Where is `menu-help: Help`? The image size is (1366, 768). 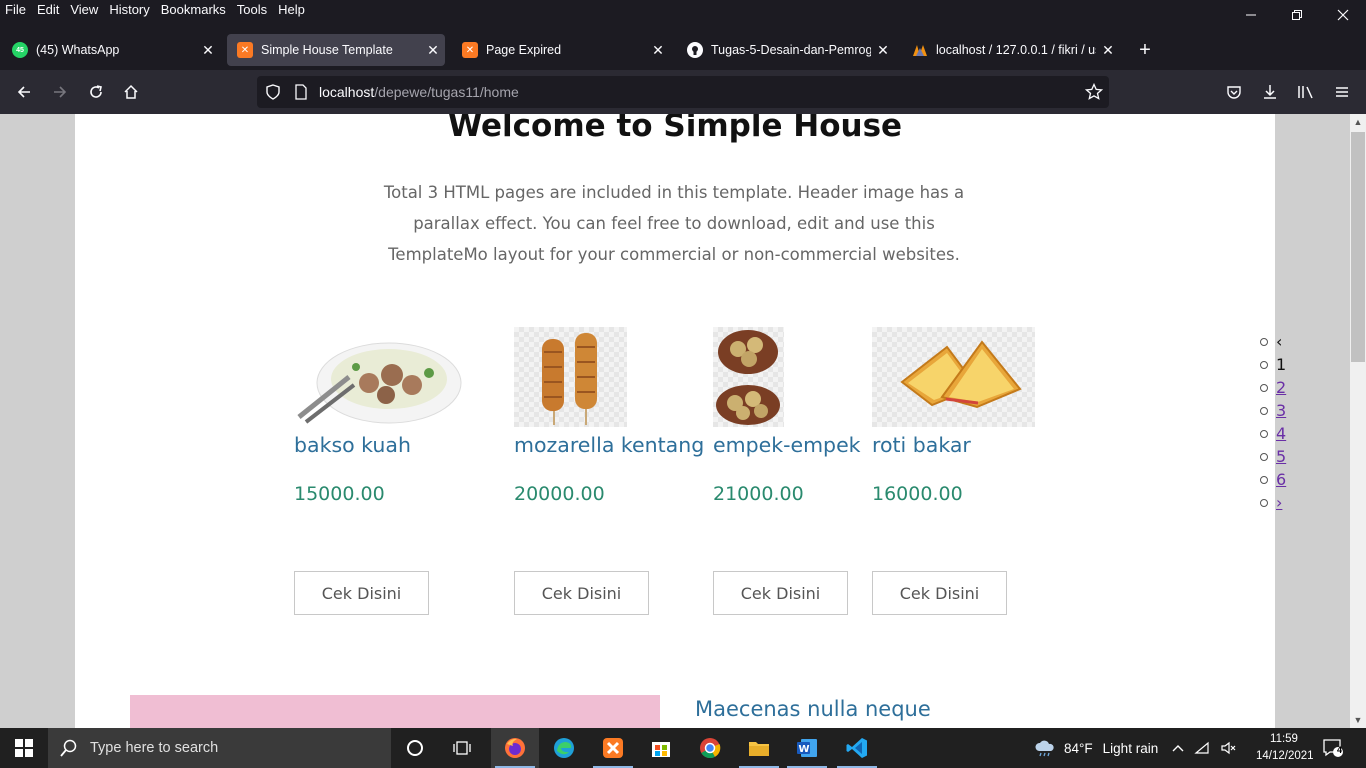 menu-help: Help is located at coordinates (291, 9).